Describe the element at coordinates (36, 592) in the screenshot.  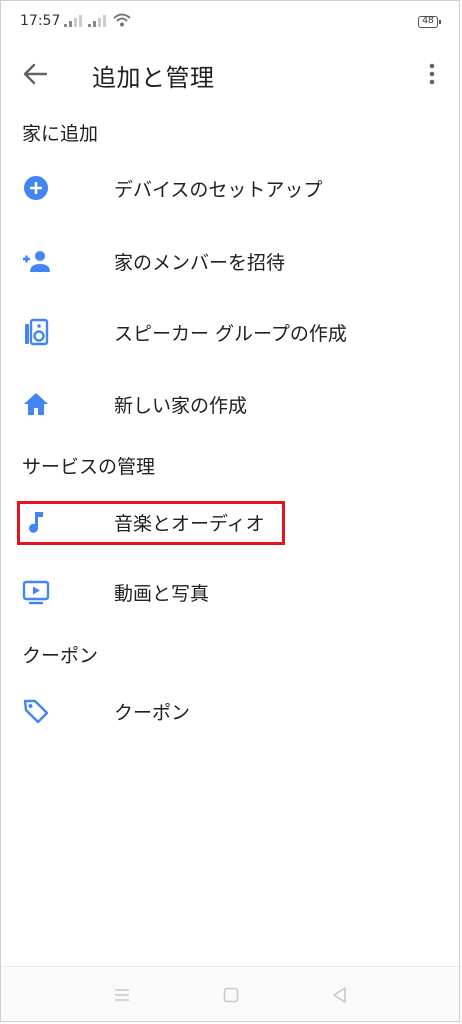
I see `video-icon` at that location.